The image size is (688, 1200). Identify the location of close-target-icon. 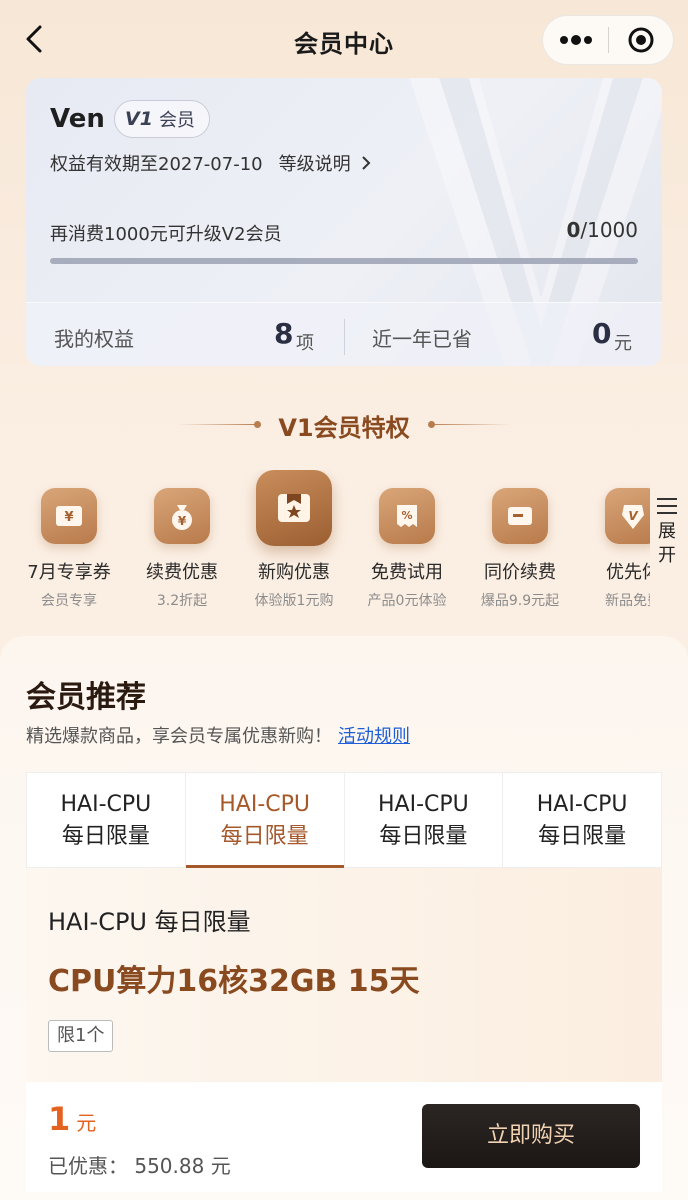
(641, 40).